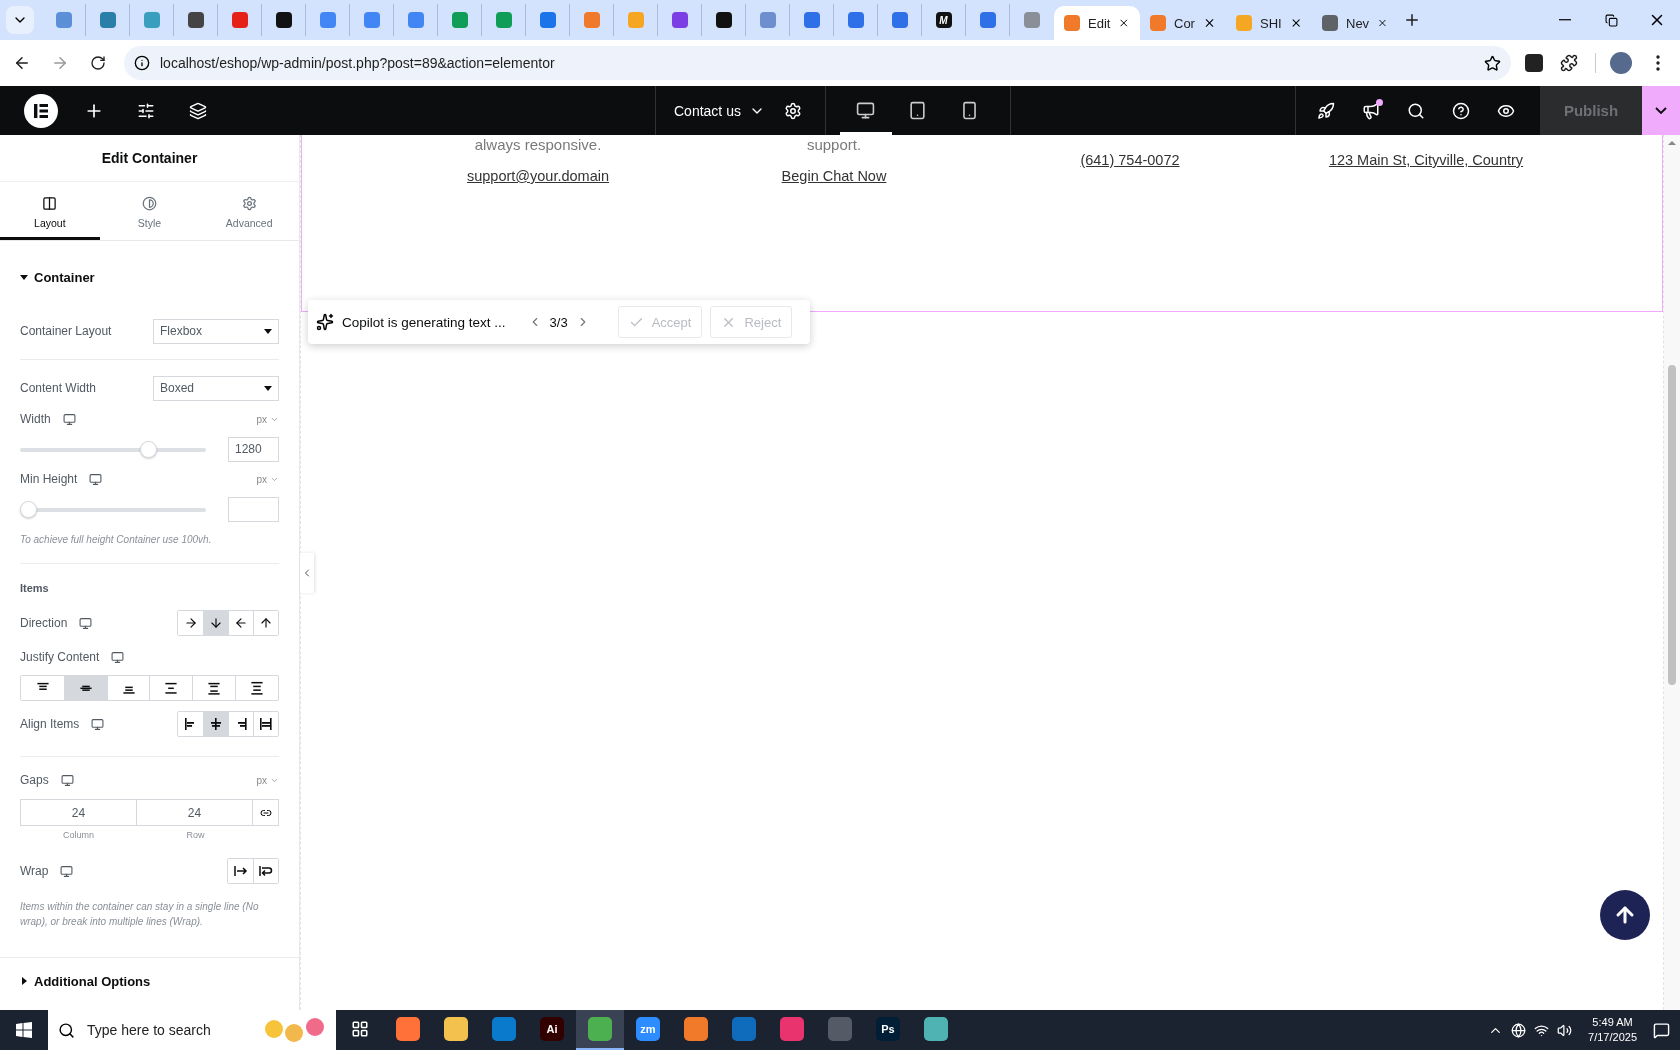 The image size is (1680, 1050). I want to click on windows-icon, so click(24, 1030).